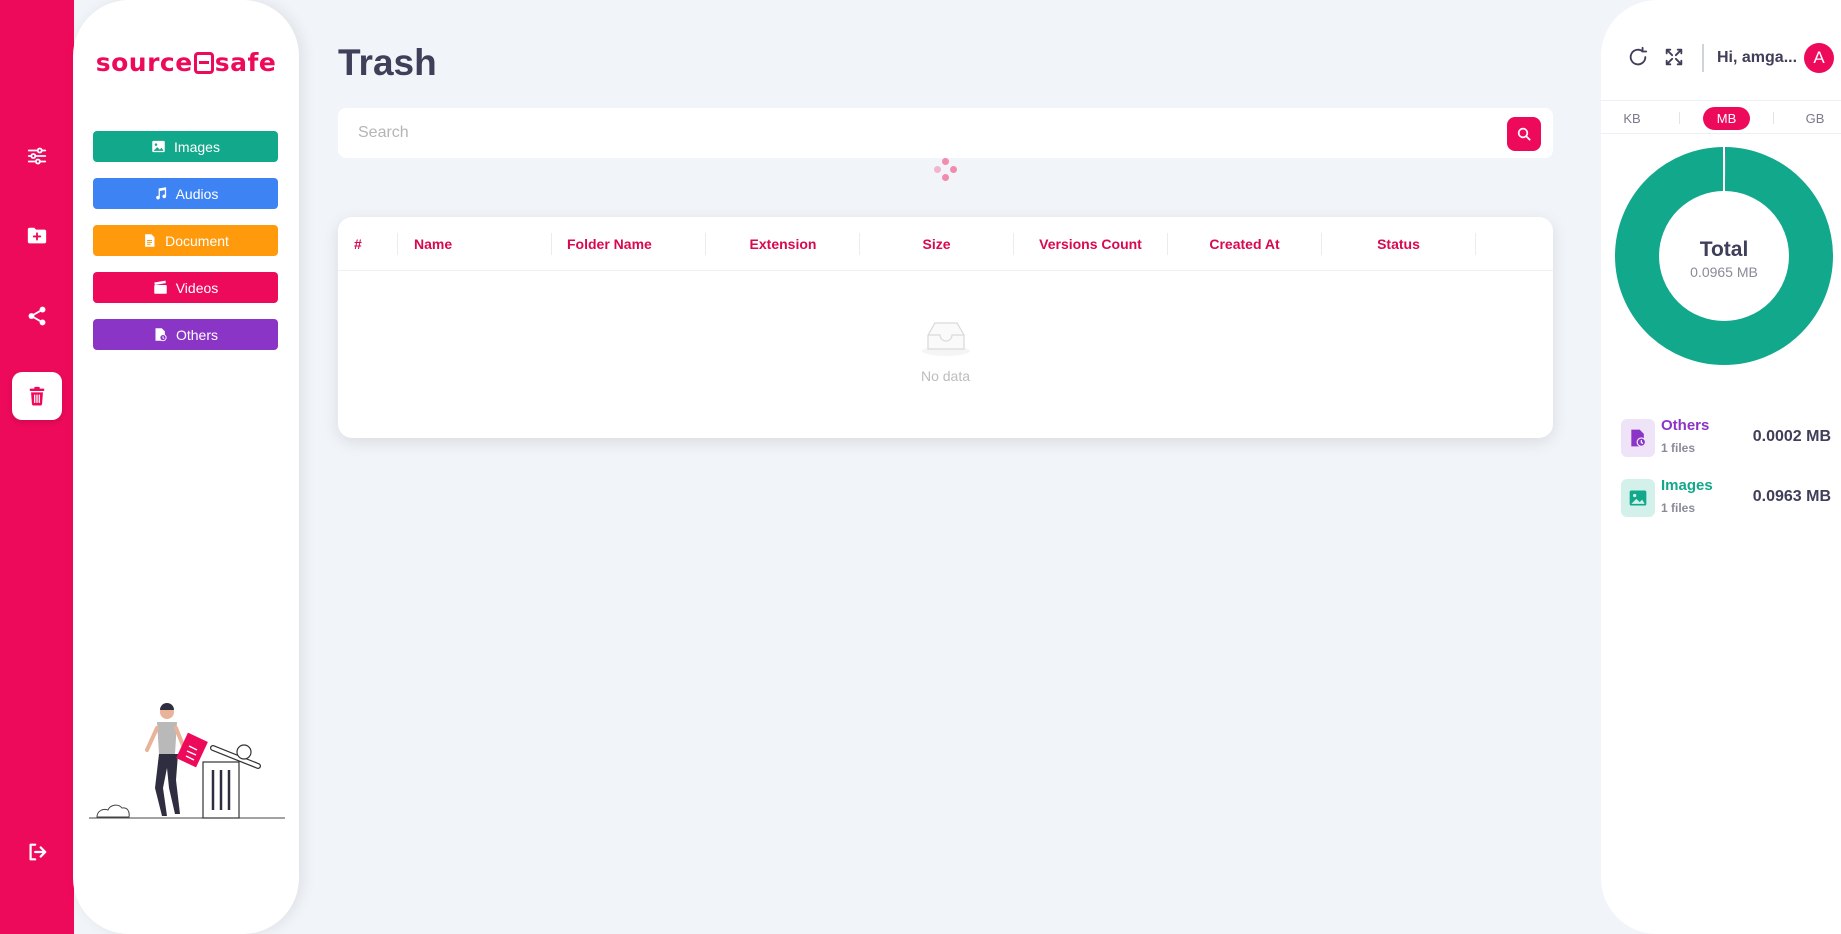  I want to click on legend-item-images: Images 1 files 0.0963 MB, so click(1729, 498).